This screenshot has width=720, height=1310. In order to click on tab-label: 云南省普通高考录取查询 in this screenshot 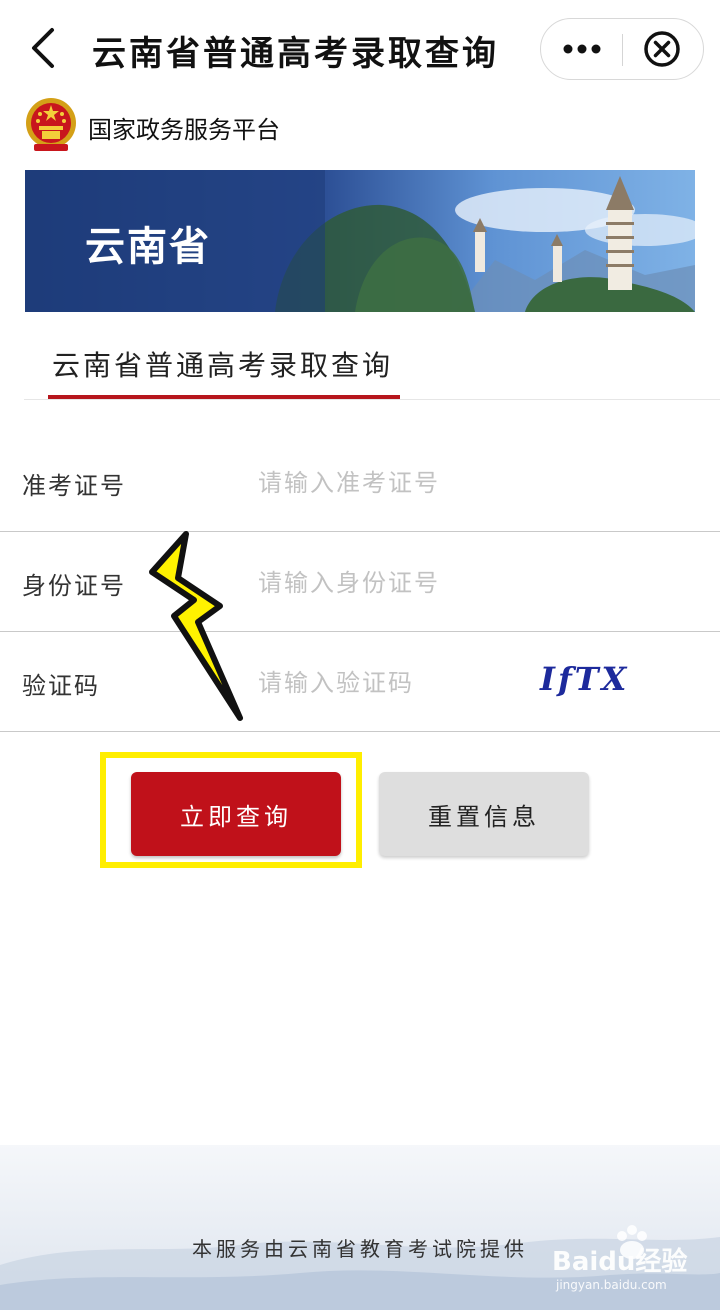, I will do `click(223, 365)`.